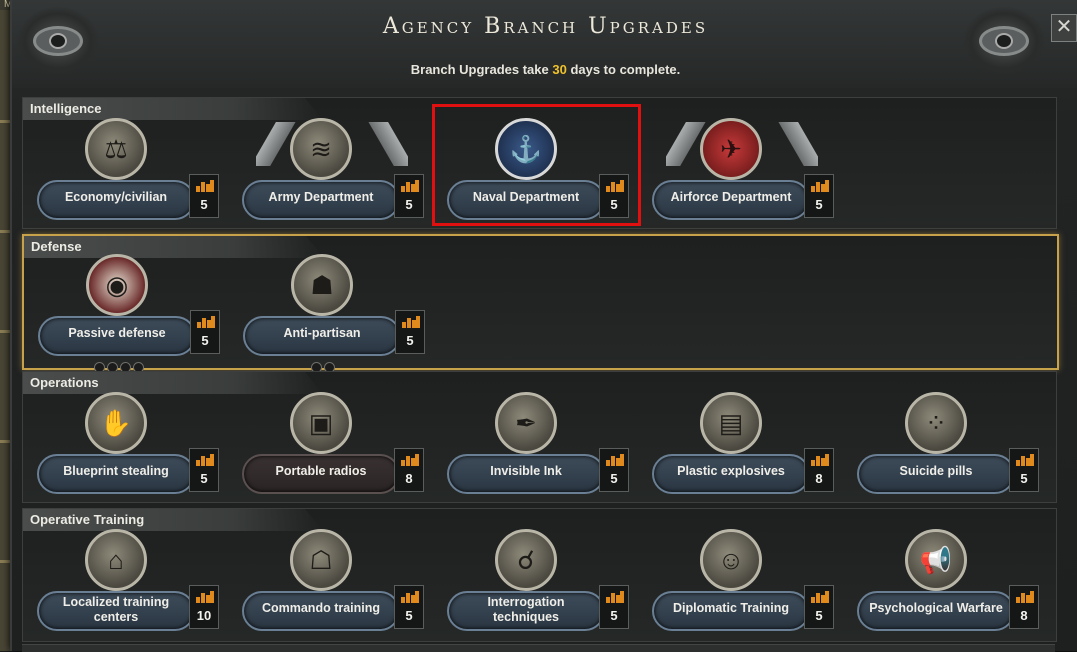 The width and height of the screenshot is (1077, 652). I want to click on cost-box: 10, so click(204, 607).